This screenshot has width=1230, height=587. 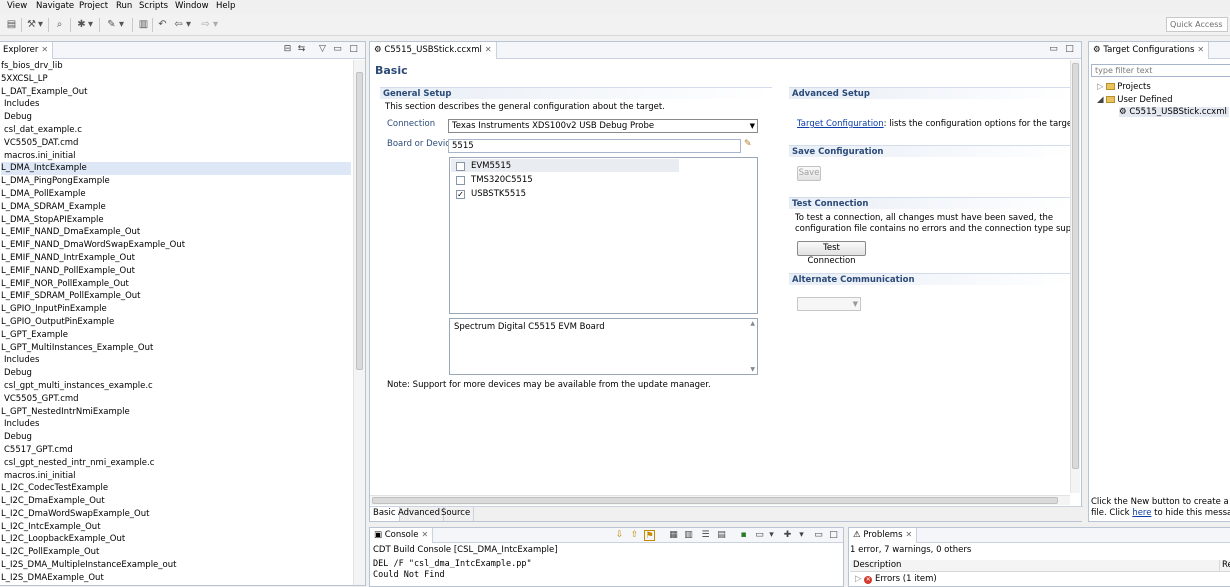 What do you see at coordinates (1149, 50) in the screenshot?
I see `tab-target-configurations: ⚙ Target Configurations ✕` at bounding box center [1149, 50].